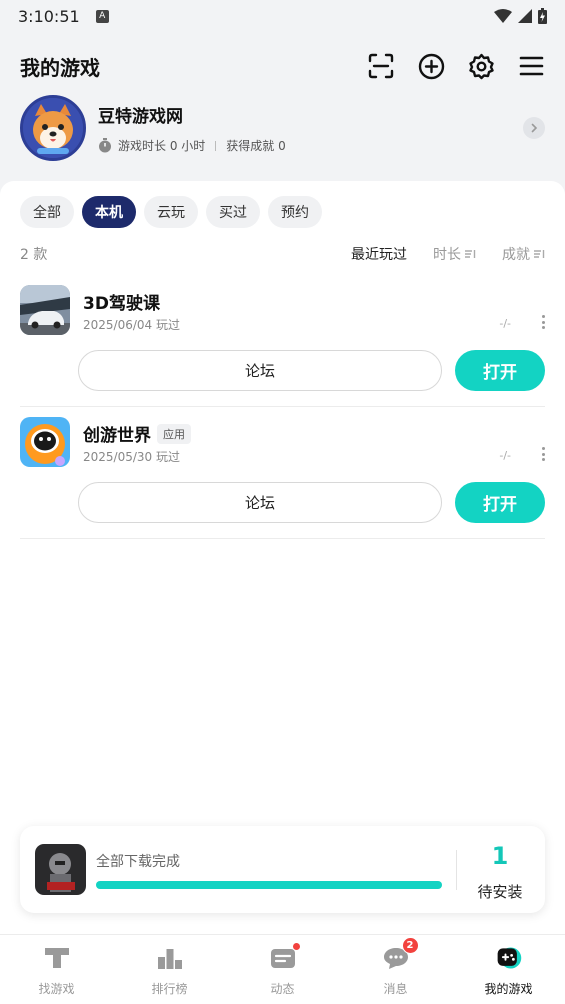 The width and height of the screenshot is (565, 1004). Describe the element at coordinates (109, 212) in the screenshot. I see `tab-local: 本机` at that location.